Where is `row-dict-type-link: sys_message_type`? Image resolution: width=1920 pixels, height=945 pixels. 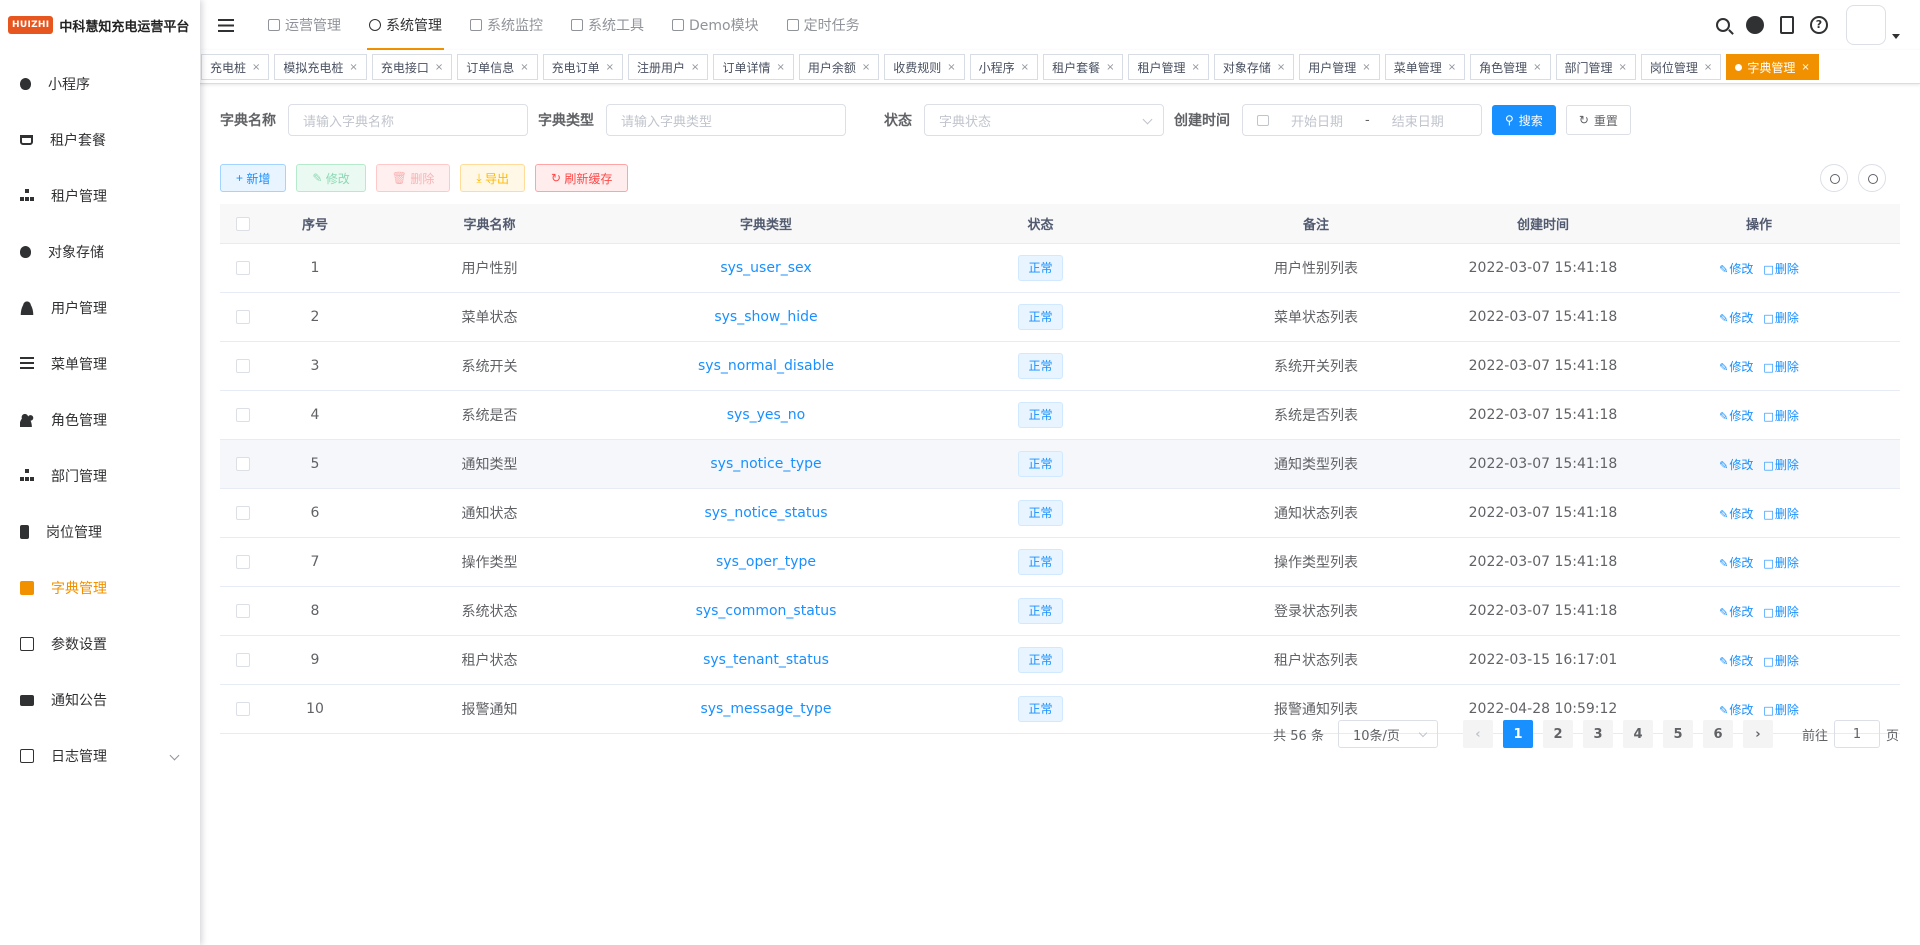
row-dict-type-link: sys_message_type is located at coordinates (765, 709).